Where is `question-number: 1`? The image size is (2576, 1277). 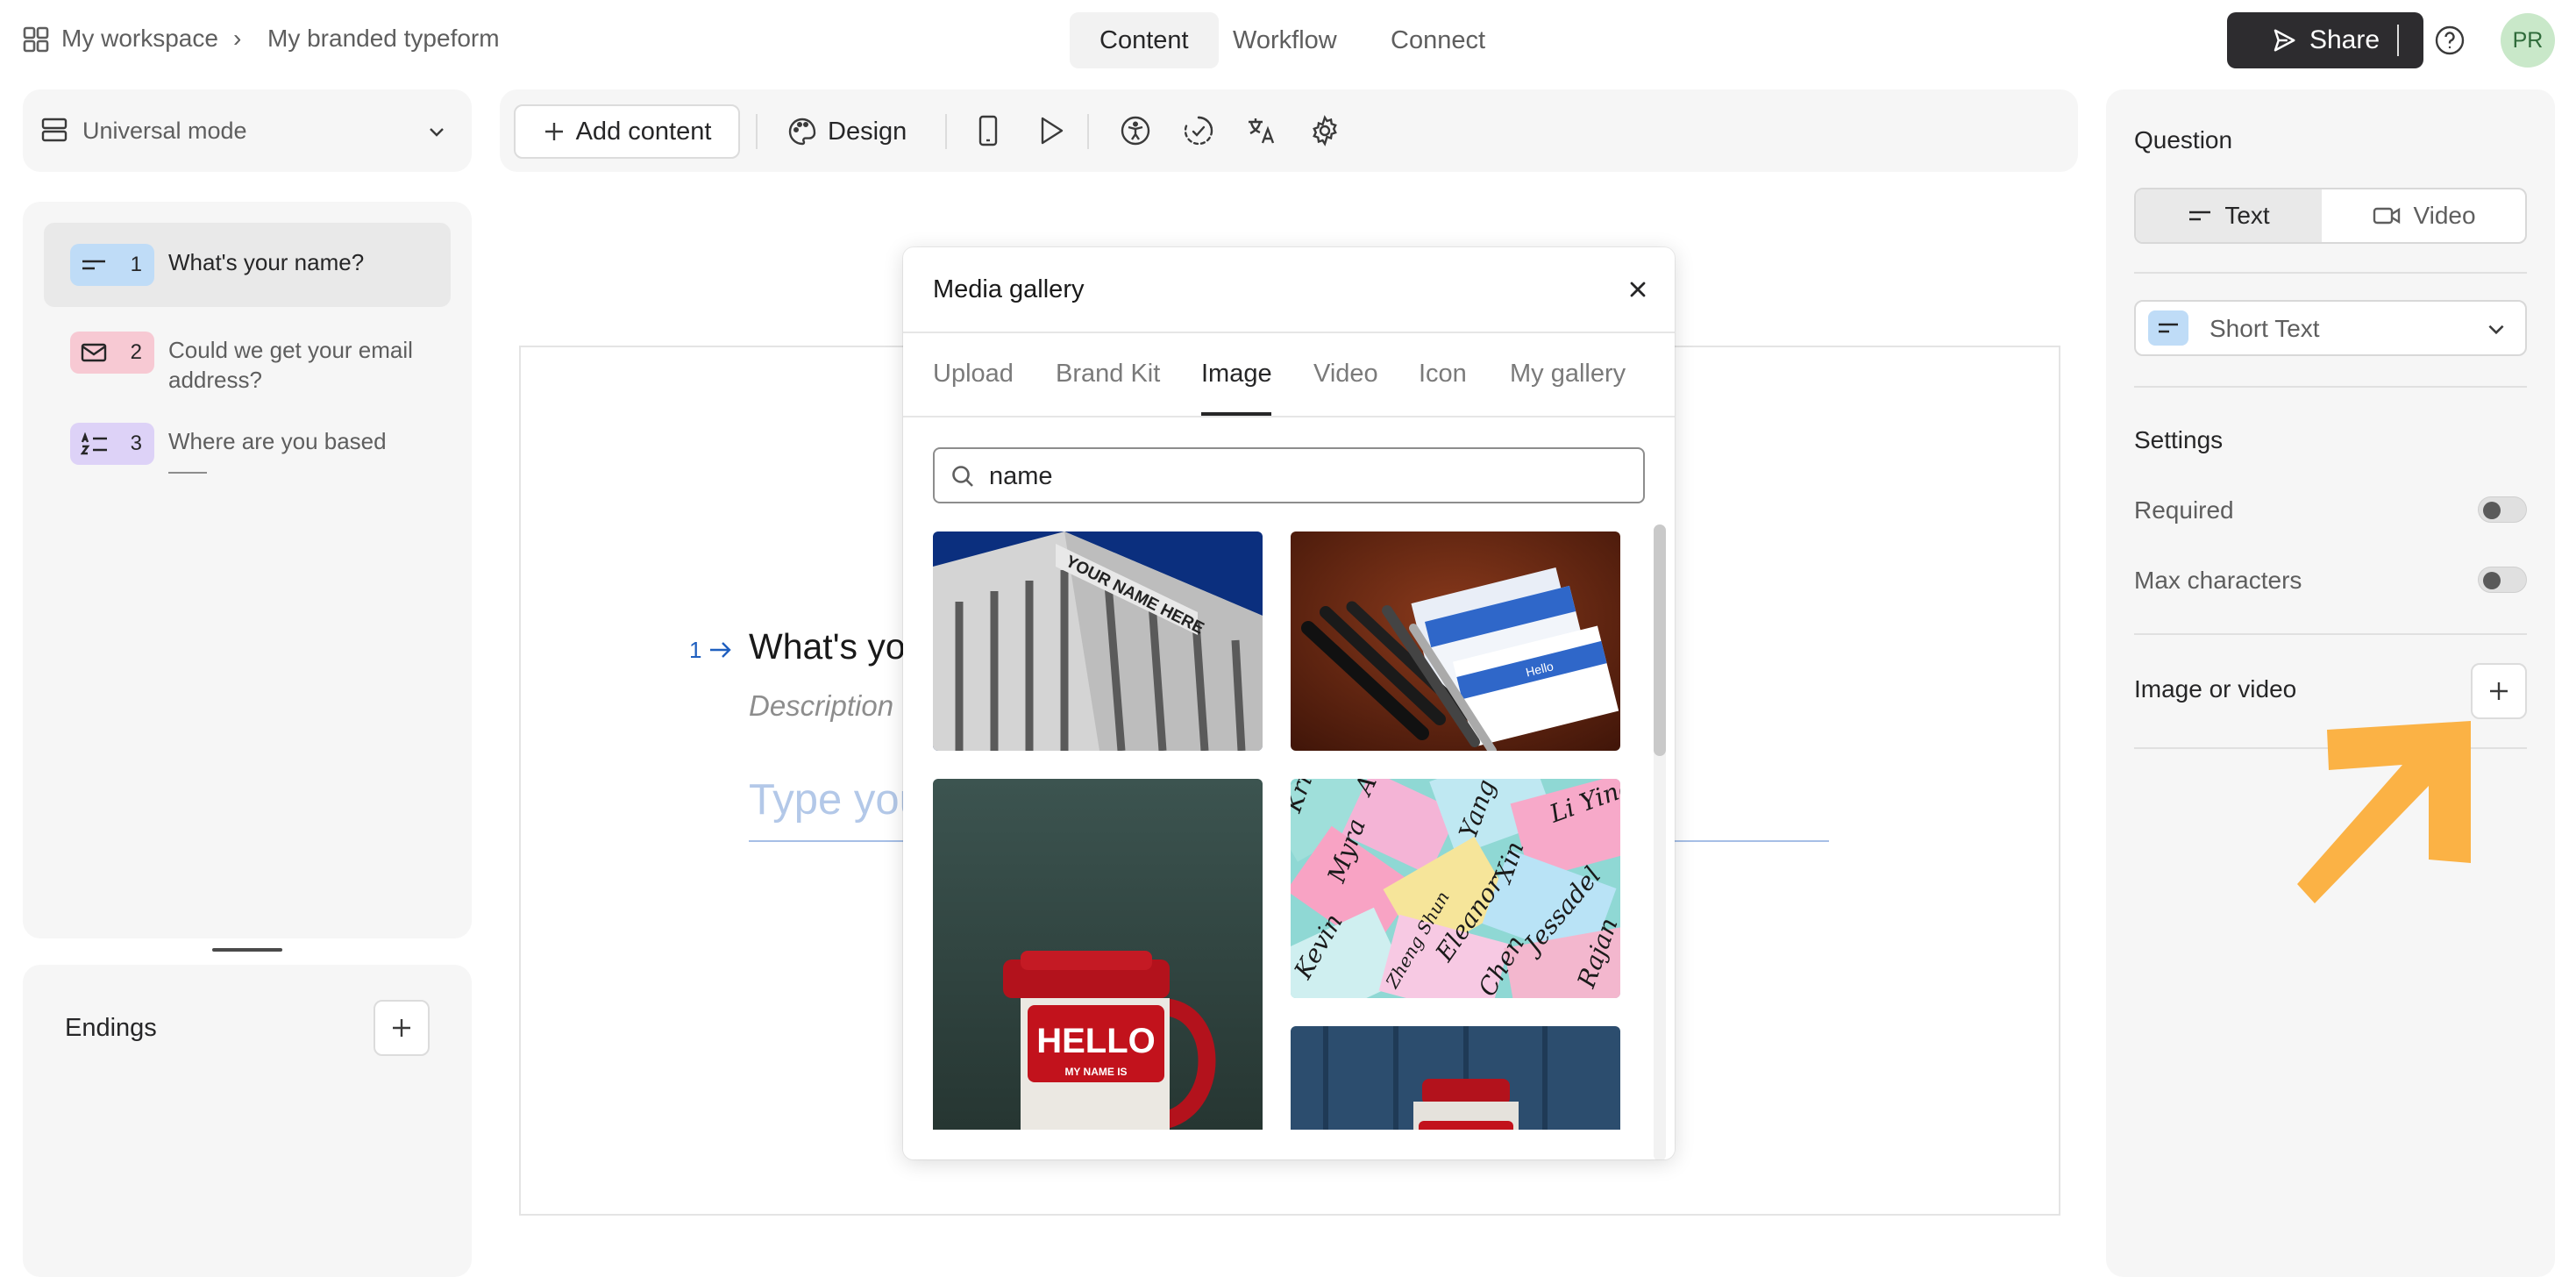 question-number: 1 is located at coordinates (136, 264).